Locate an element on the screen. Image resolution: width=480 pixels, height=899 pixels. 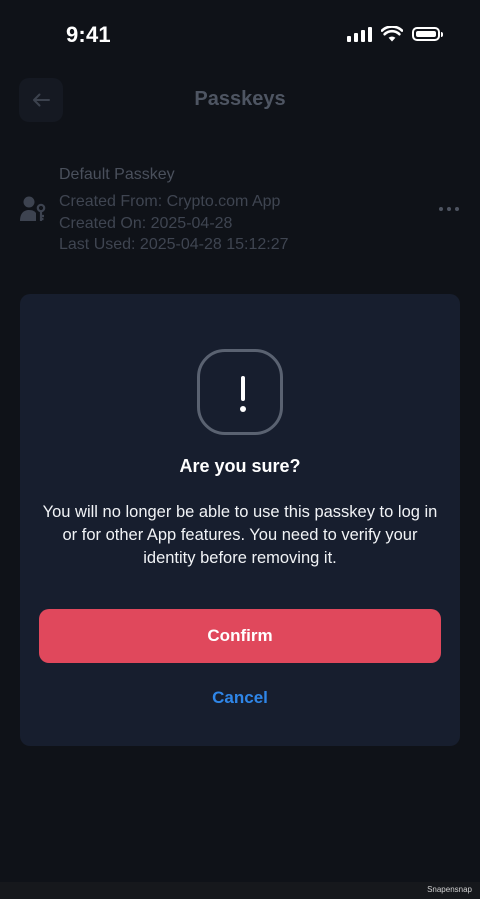
passkey-created-from: Created From: Crypto.com App is located at coordinates (170, 201).